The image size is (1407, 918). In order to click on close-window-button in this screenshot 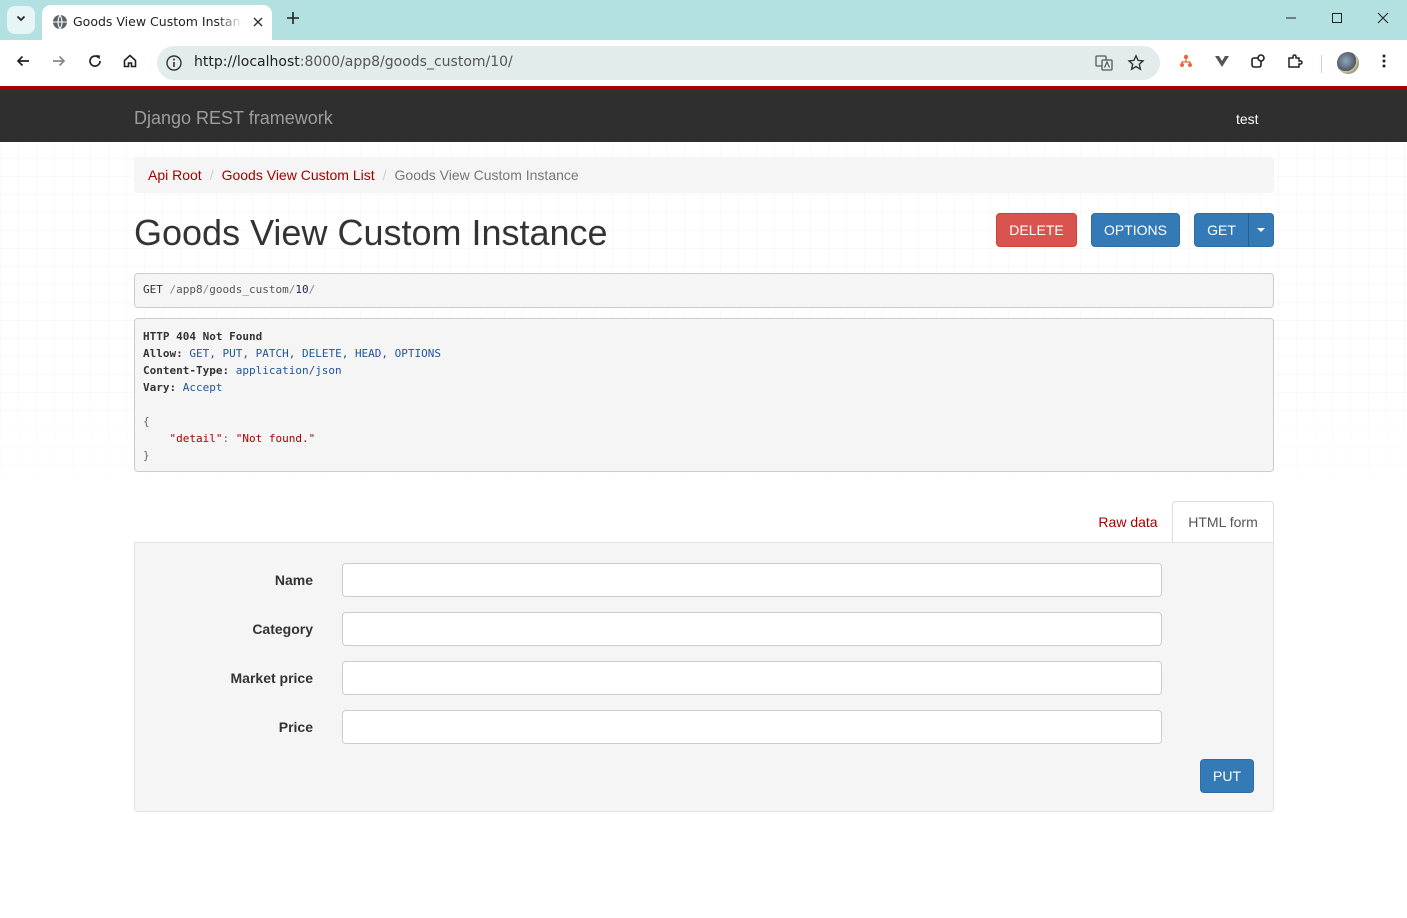, I will do `click(1383, 20)`.